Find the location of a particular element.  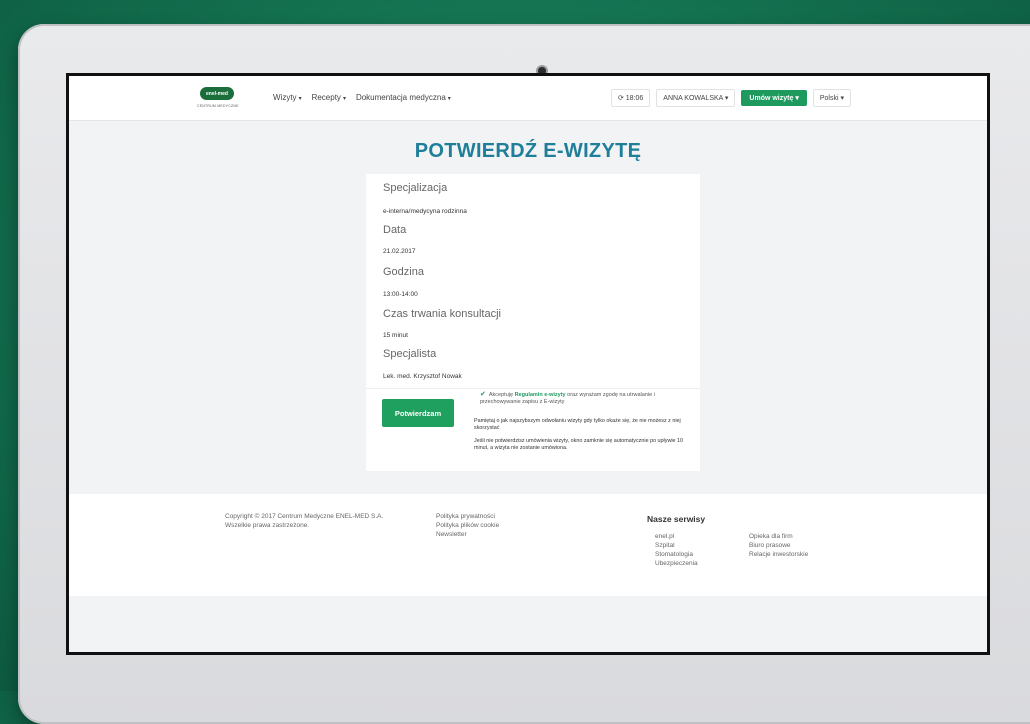

main-menu: Wizyty ▾ Recepty ▾ Dokumentacja medyczna ▾ is located at coordinates (362, 97).